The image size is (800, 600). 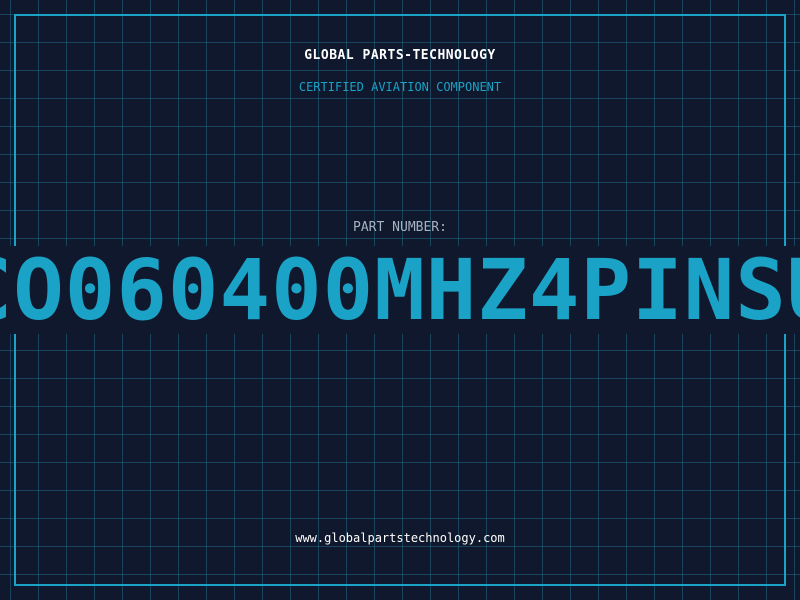 I want to click on company-name: GLOBAL PARTS-TECHNOLOGY, so click(x=400, y=55).